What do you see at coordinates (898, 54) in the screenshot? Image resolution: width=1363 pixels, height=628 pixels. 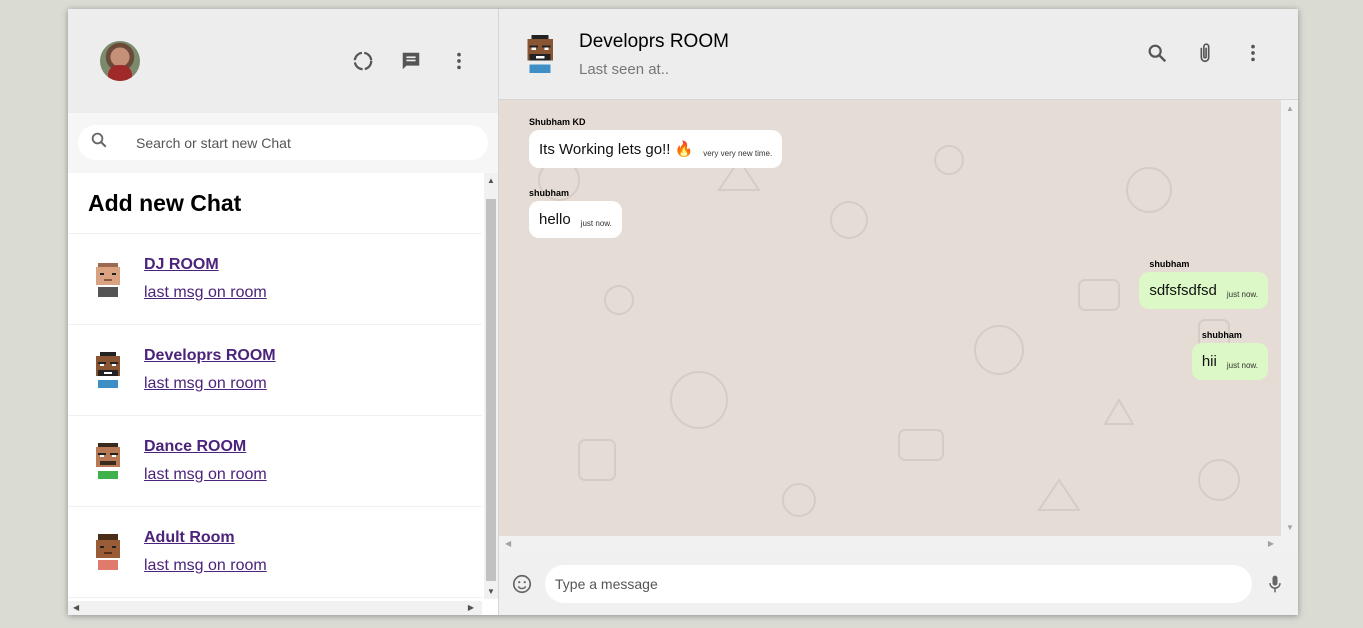 I see `chat-header: Developrs ROOM Last seen at..` at bounding box center [898, 54].